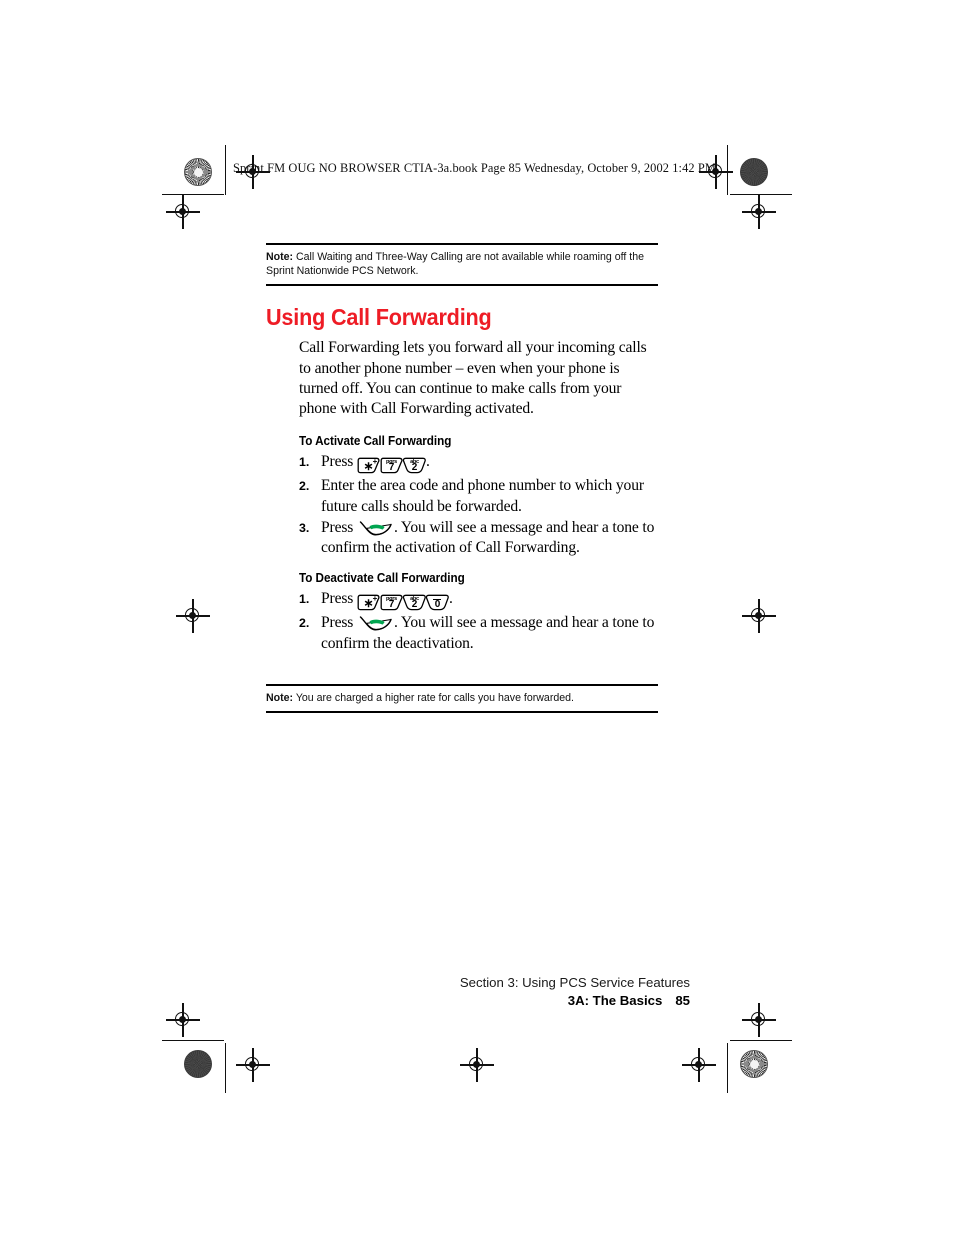  I want to click on footer-section-label: Section 3: Using PCS Service Features, so click(574, 982).